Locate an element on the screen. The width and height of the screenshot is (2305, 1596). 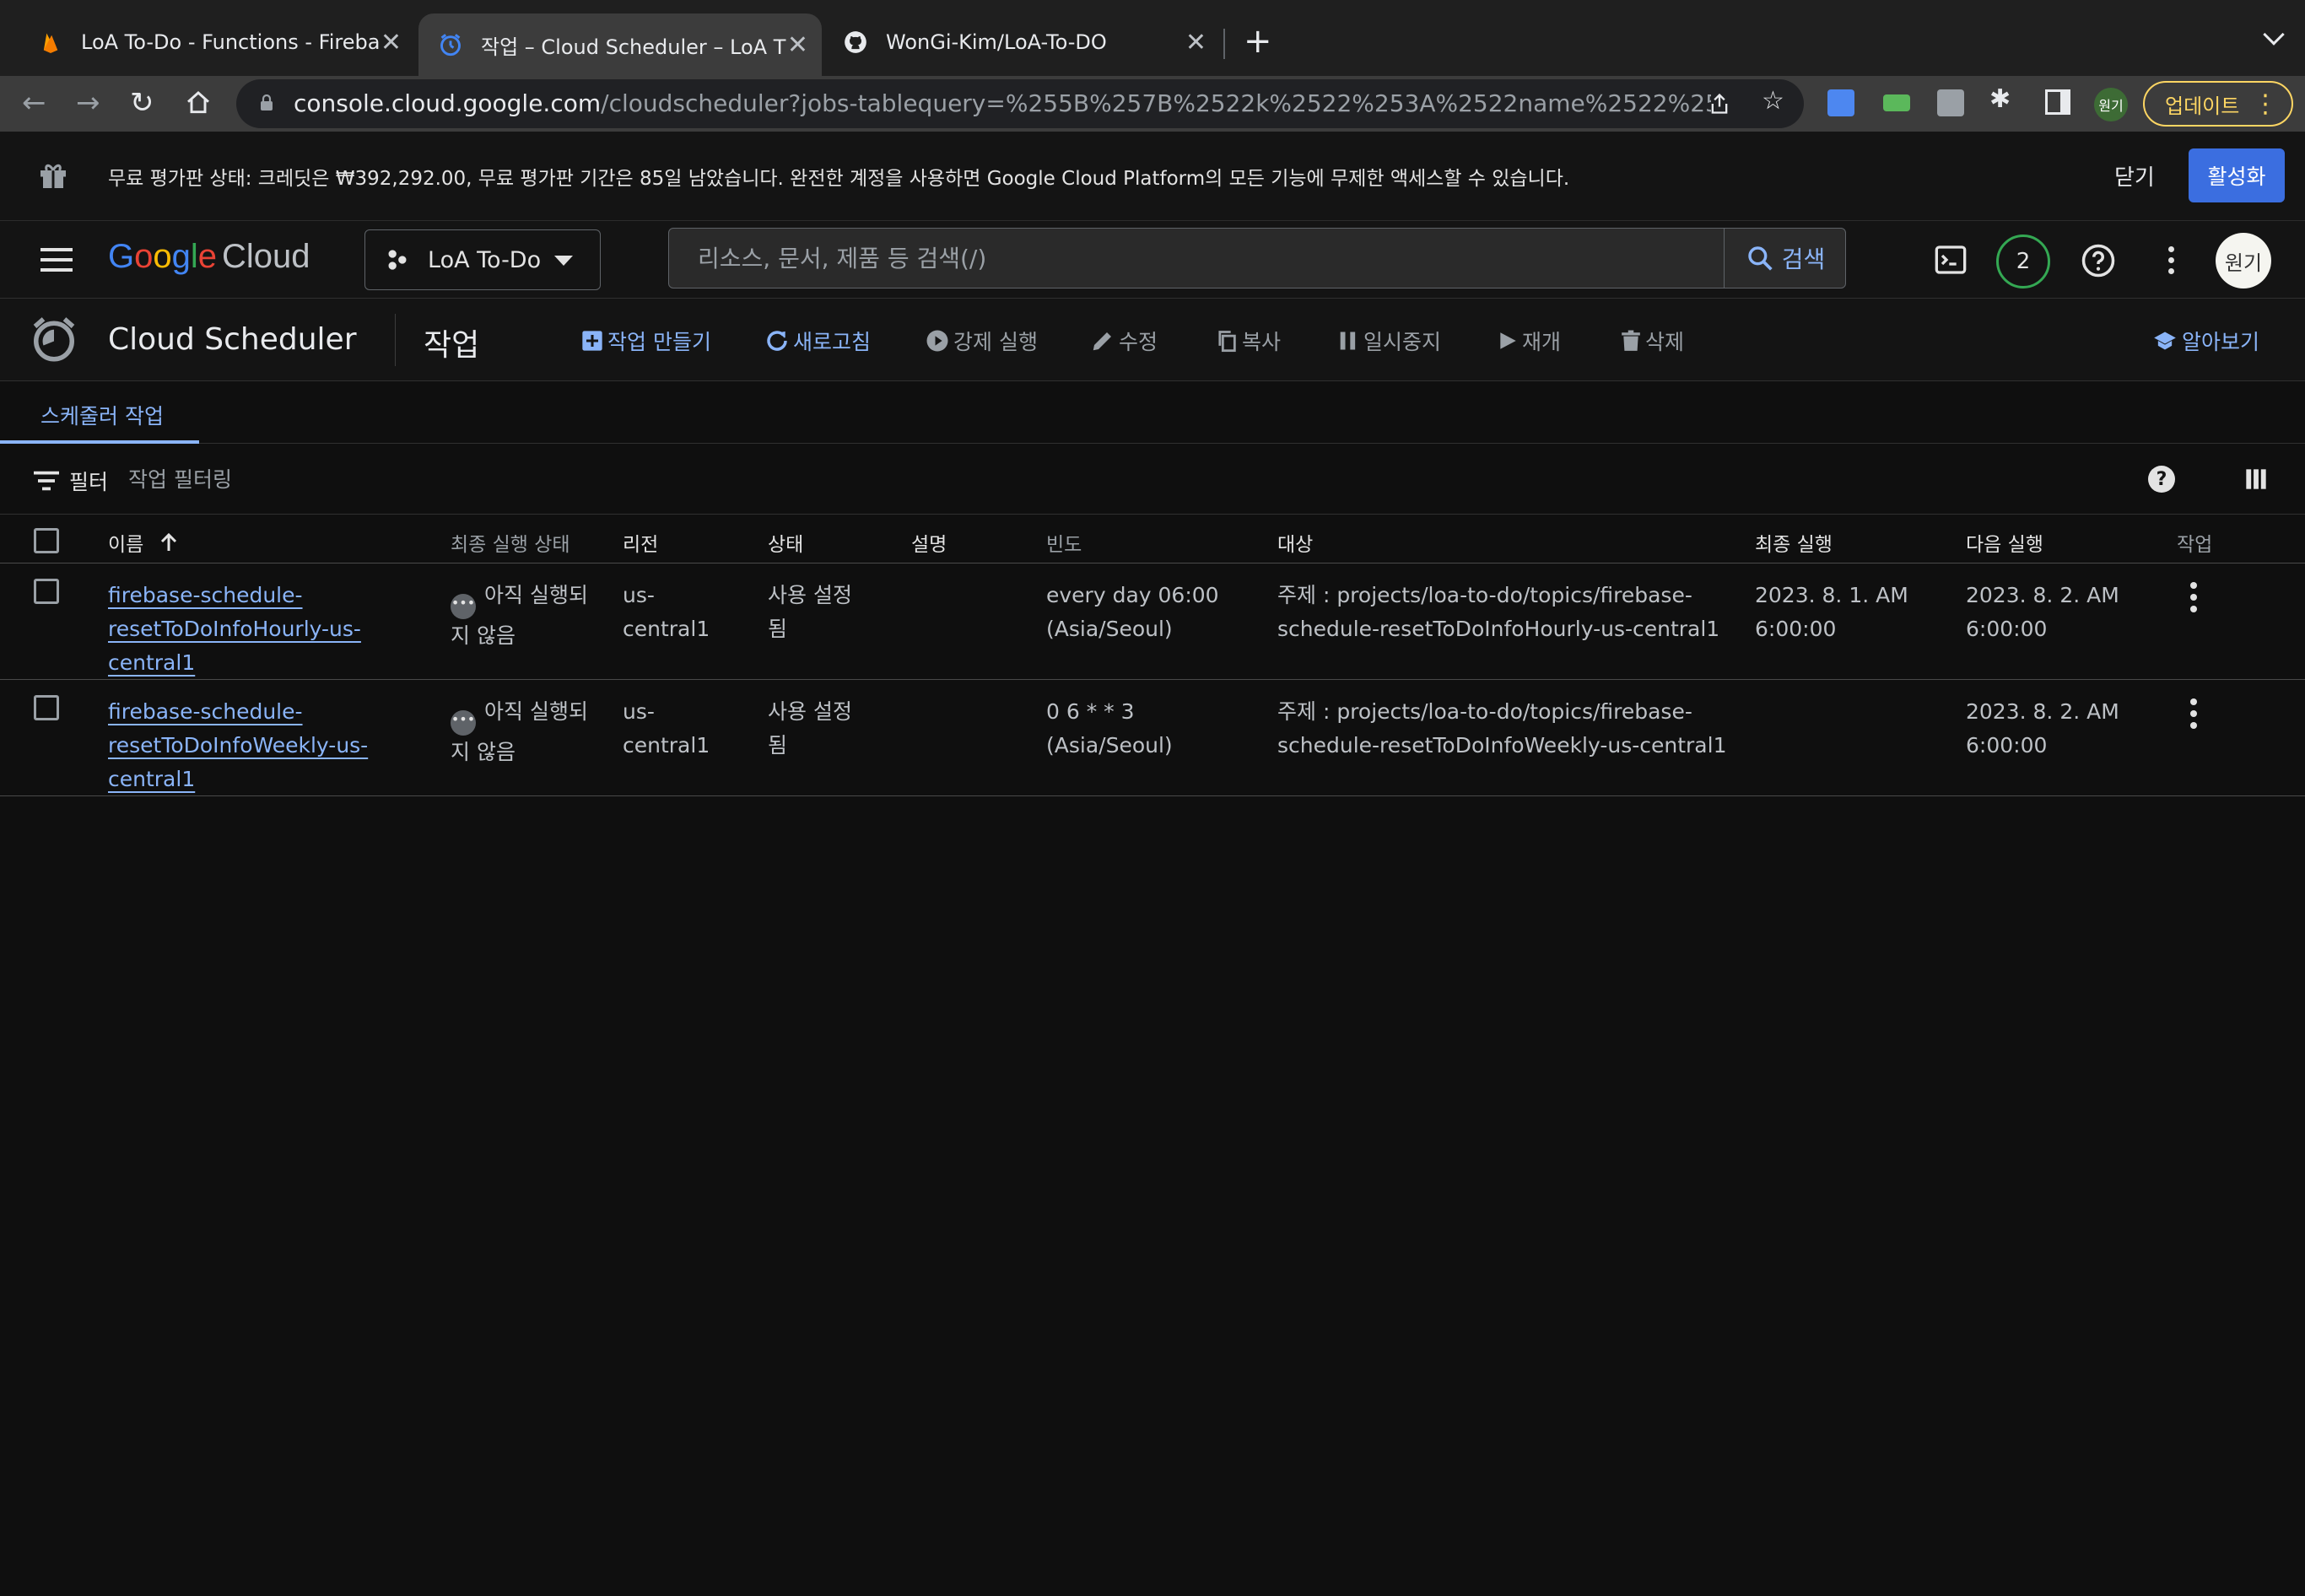
last-run-status: ••• 아직 실행되 지 않음 is located at coordinates (519, 616).